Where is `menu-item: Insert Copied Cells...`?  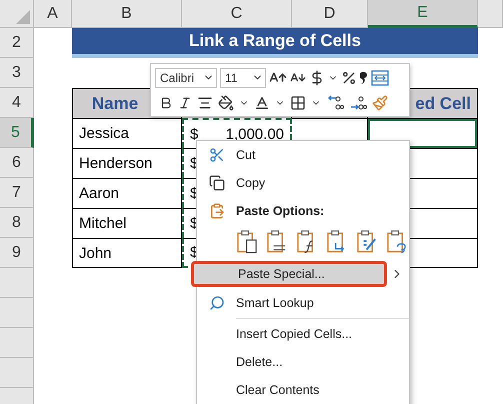 menu-item: Insert Copied Cells... is located at coordinates (303, 334).